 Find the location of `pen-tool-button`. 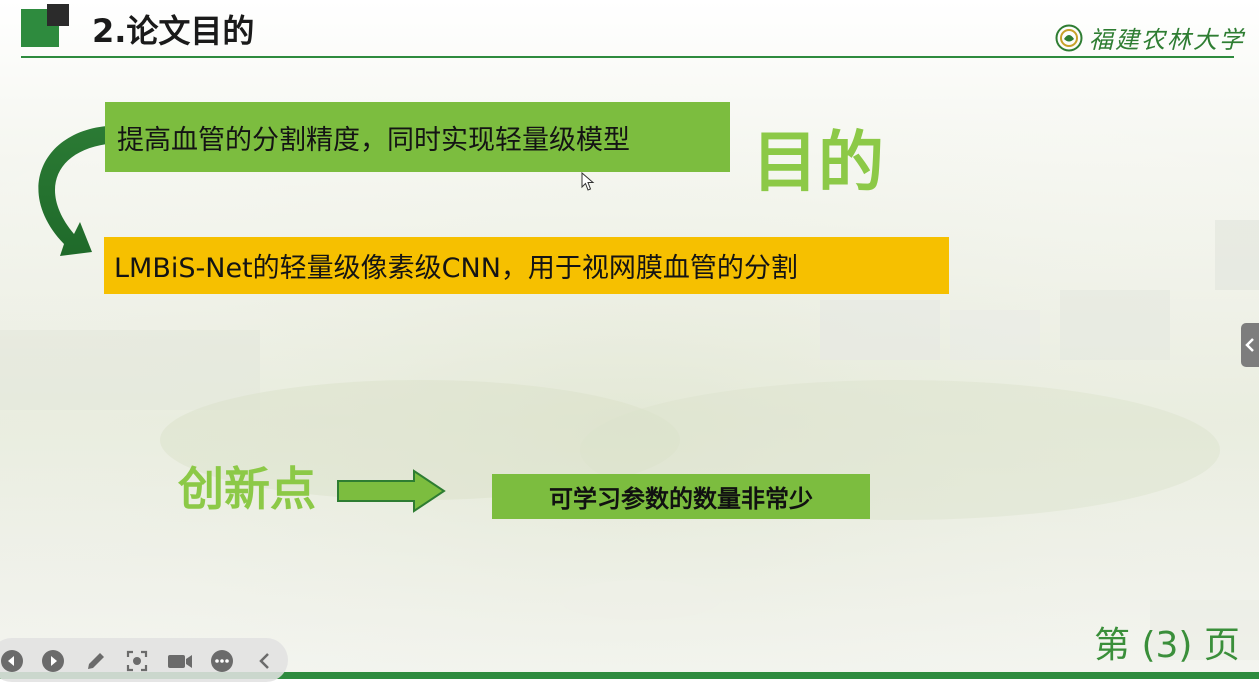

pen-tool-button is located at coordinates (96, 661).